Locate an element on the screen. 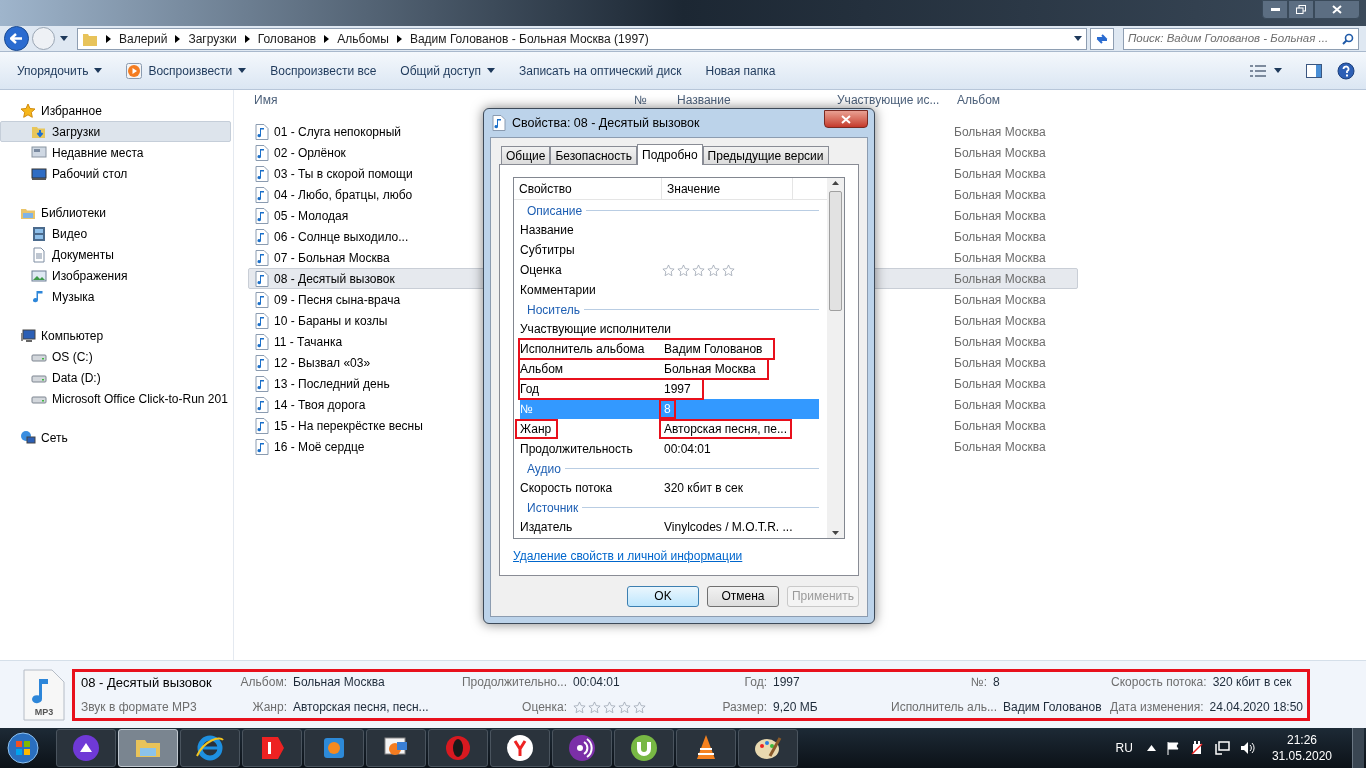 This screenshot has height=768, width=1366. property-name: Исполнитель альбома is located at coordinates (582, 349).